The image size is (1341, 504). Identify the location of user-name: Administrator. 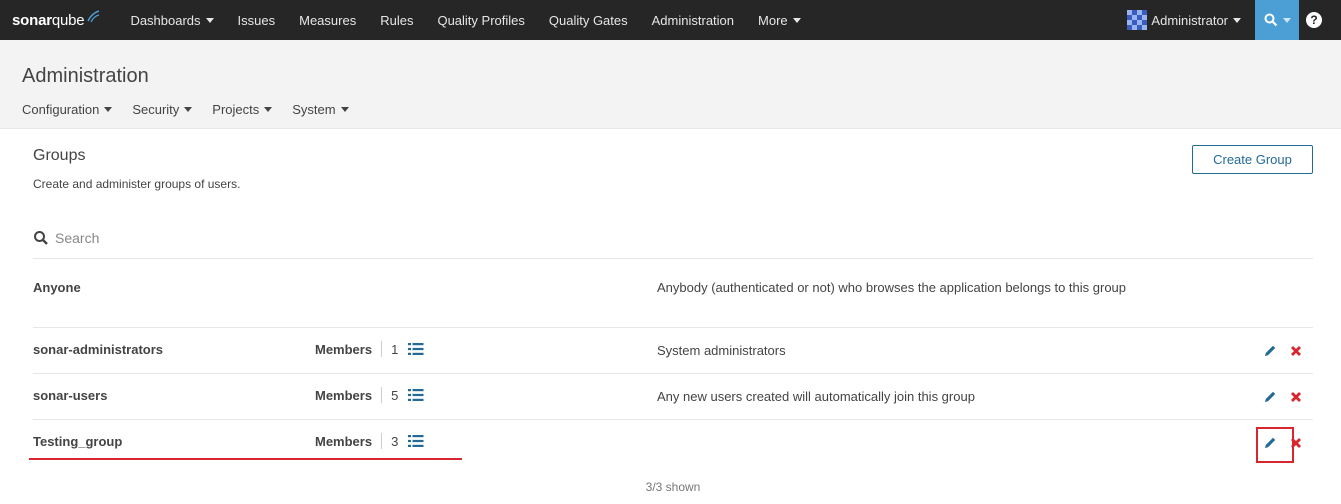
(1189, 20).